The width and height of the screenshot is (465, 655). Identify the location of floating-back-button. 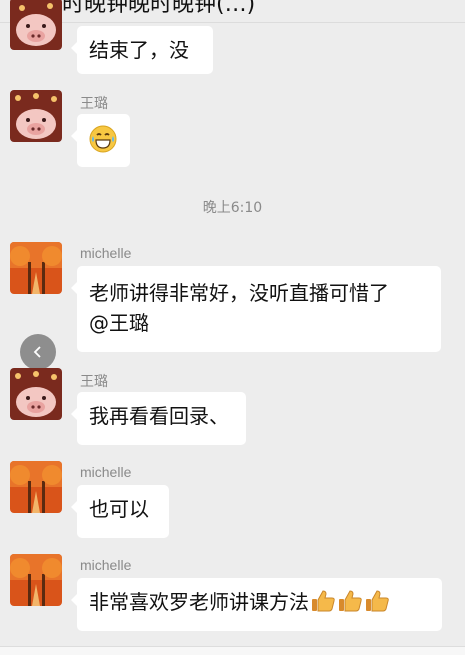
(38, 352).